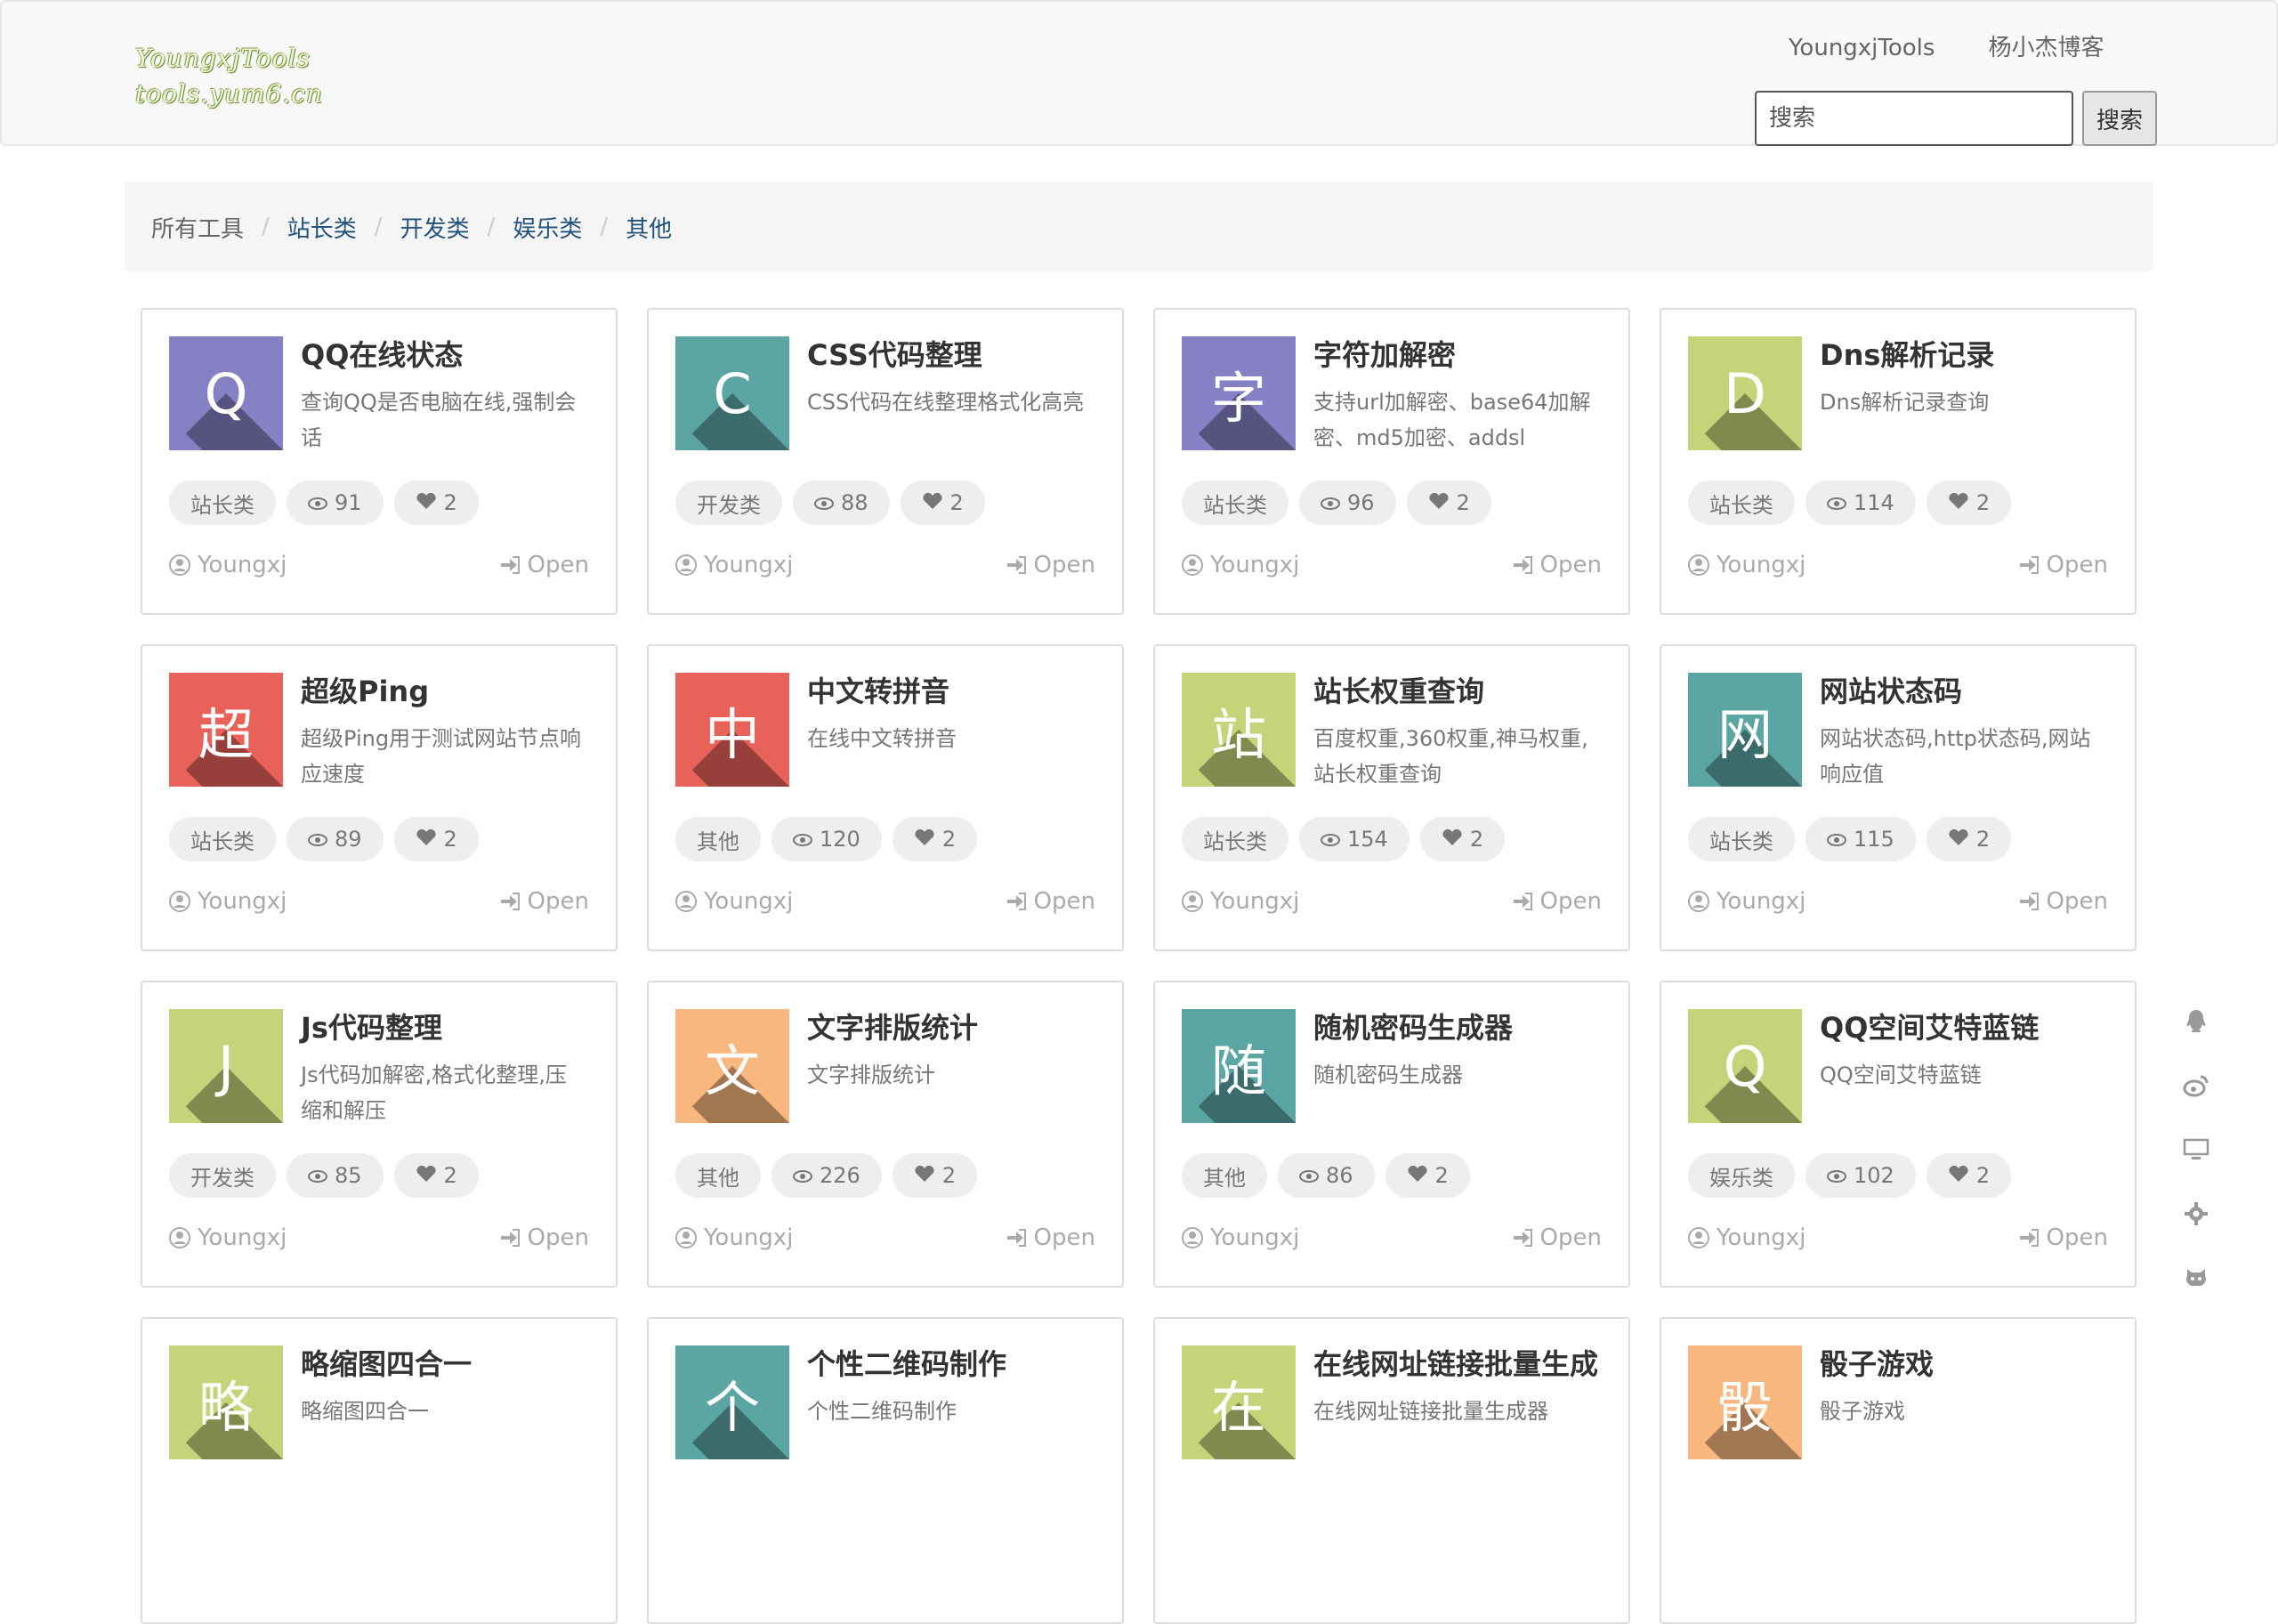 Image resolution: width=2278 pixels, height=1624 pixels. I want to click on tool-title: CSS代码整理, so click(895, 353).